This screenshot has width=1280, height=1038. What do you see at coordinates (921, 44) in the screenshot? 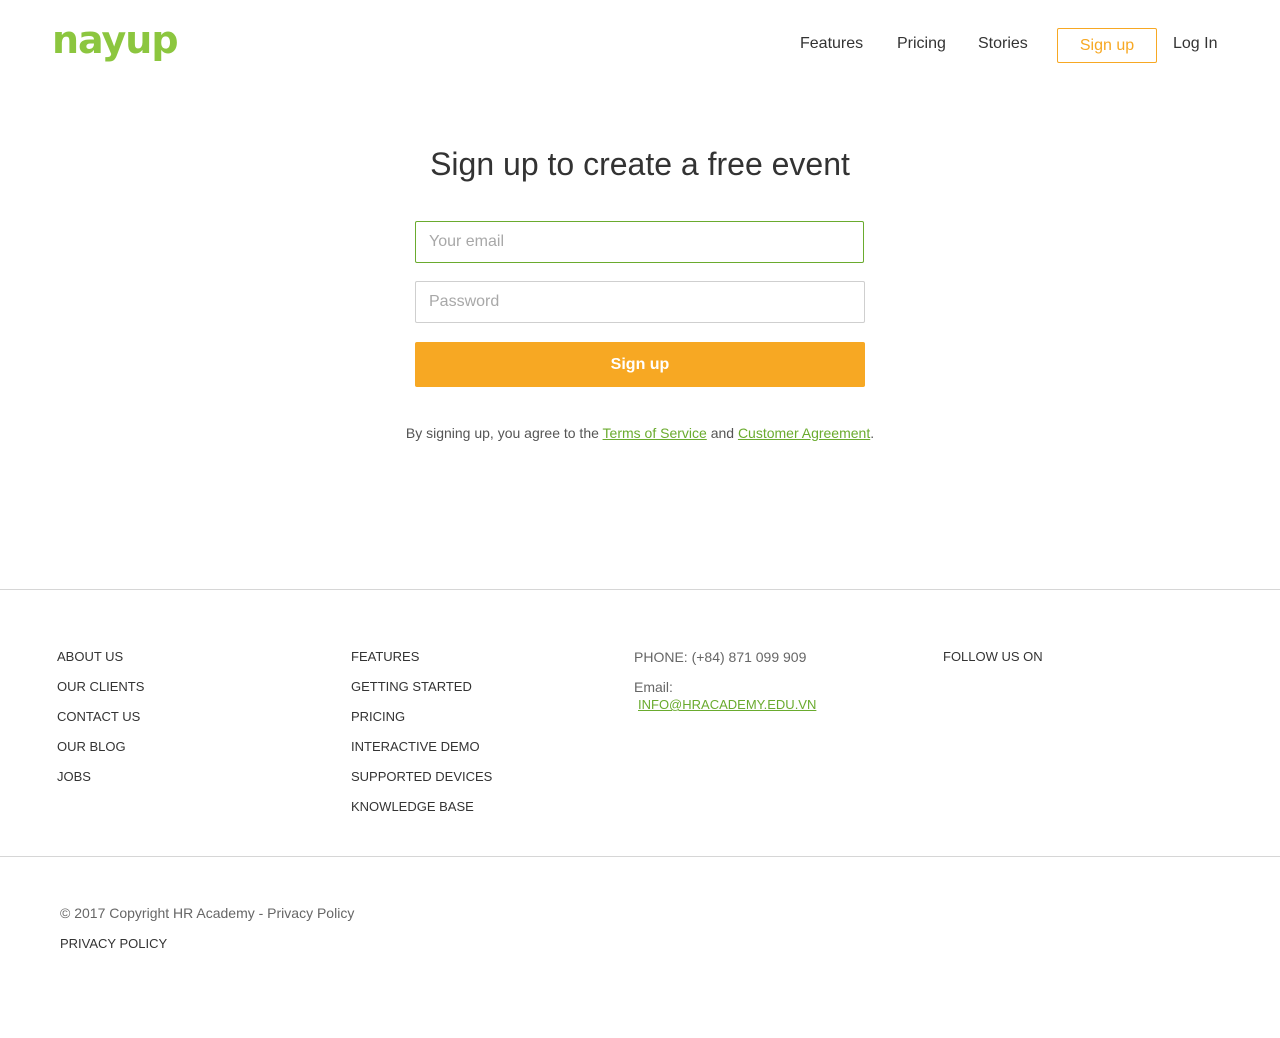
I see `nav-pricing-link: Pricing` at bounding box center [921, 44].